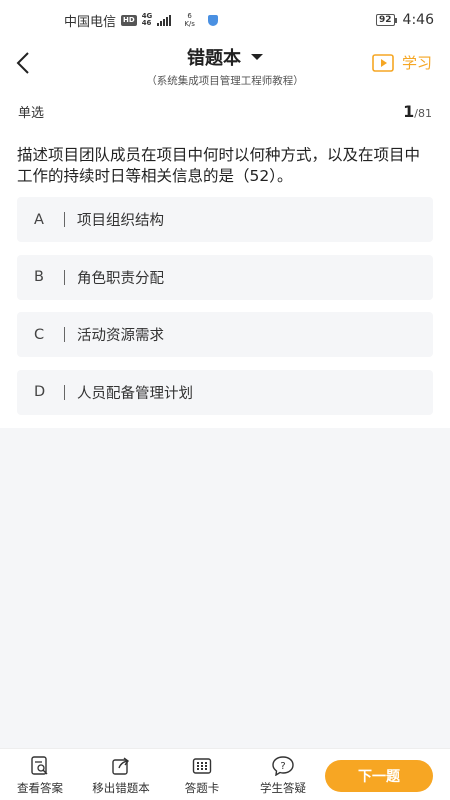 Image resolution: width=450 pixels, height=800 pixels. What do you see at coordinates (423, 113) in the screenshot?
I see `total-questions: /81` at bounding box center [423, 113].